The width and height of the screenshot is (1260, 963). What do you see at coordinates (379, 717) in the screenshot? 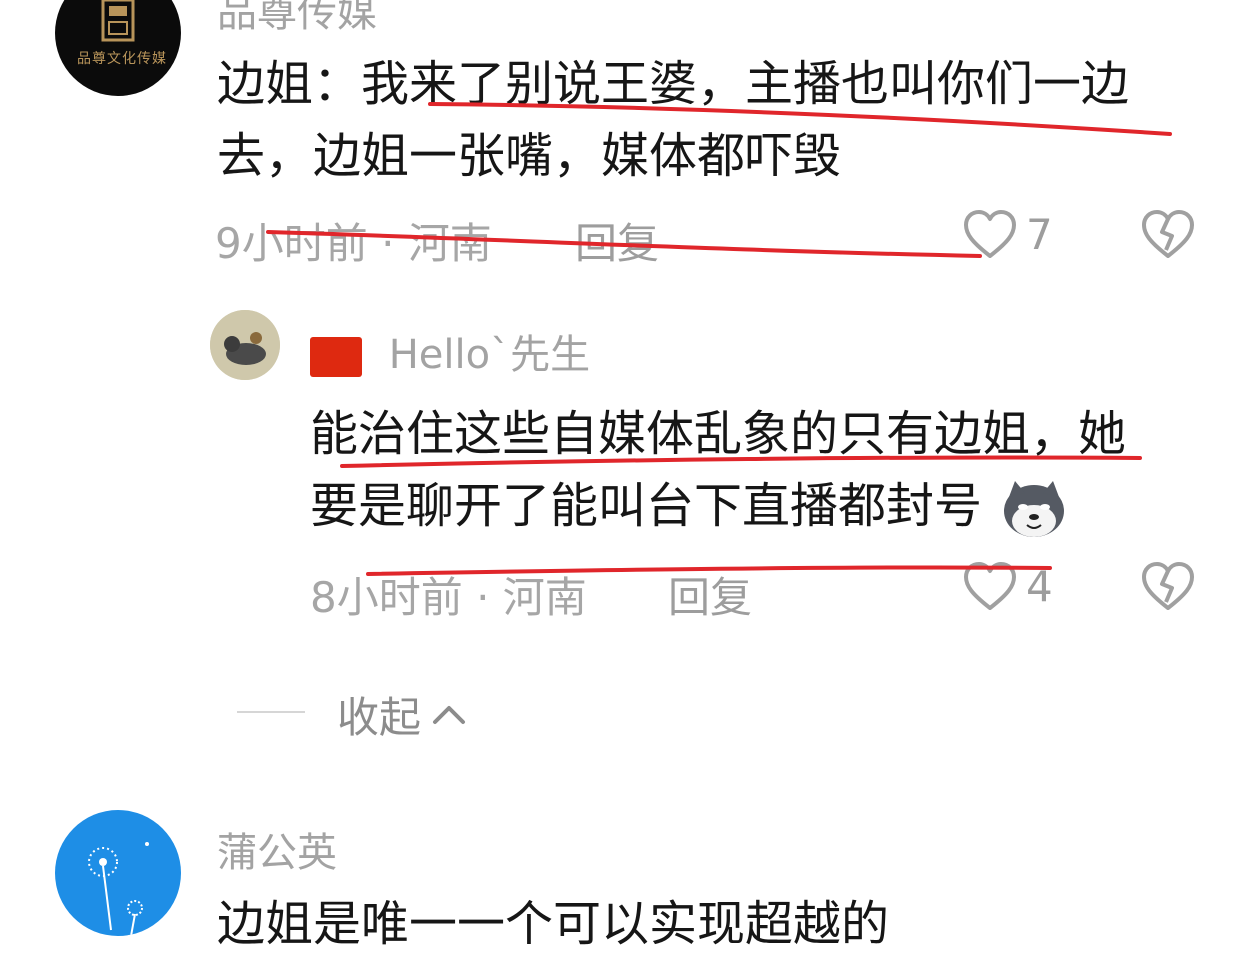
I see `collapse-label: 收起` at bounding box center [379, 717].